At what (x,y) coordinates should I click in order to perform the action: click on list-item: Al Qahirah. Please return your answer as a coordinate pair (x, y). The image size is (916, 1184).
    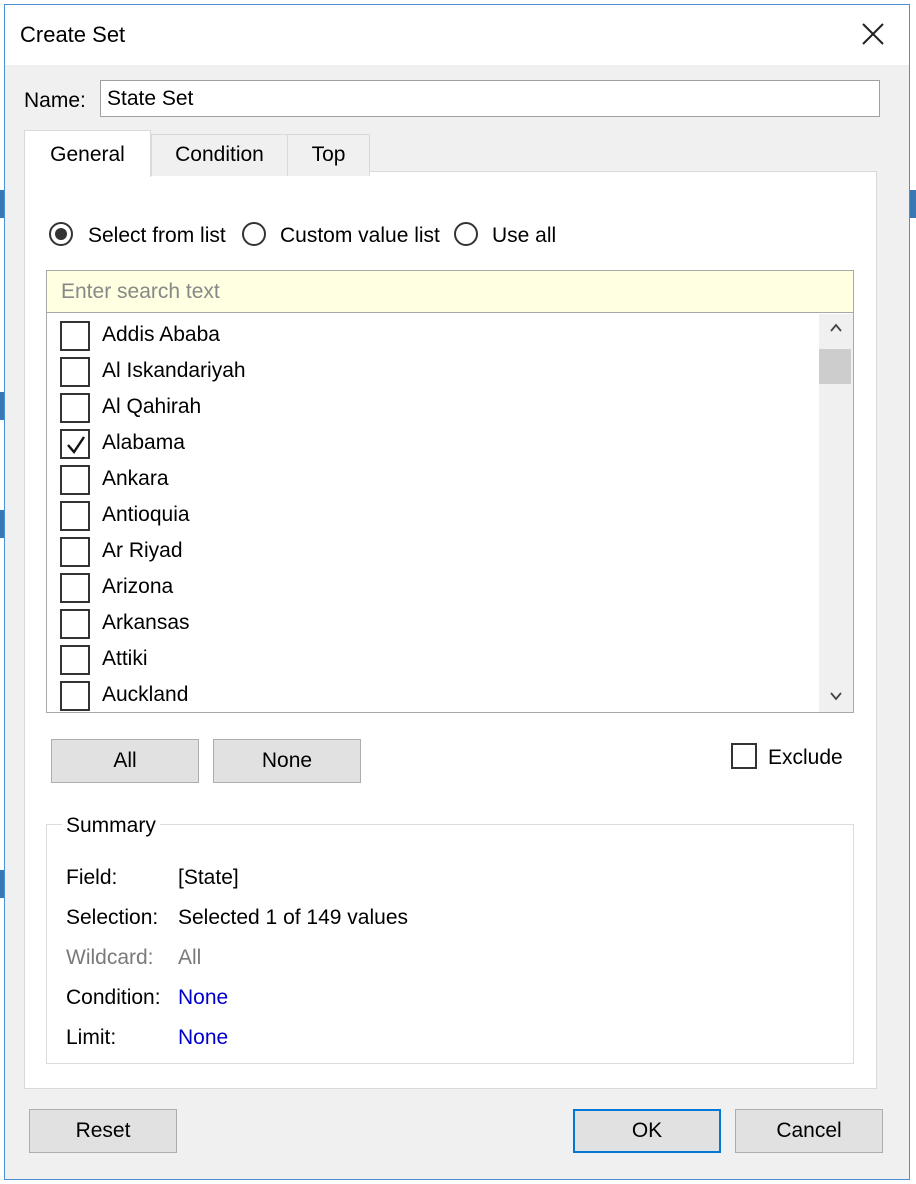
    Looking at the image, I should click on (432, 408).